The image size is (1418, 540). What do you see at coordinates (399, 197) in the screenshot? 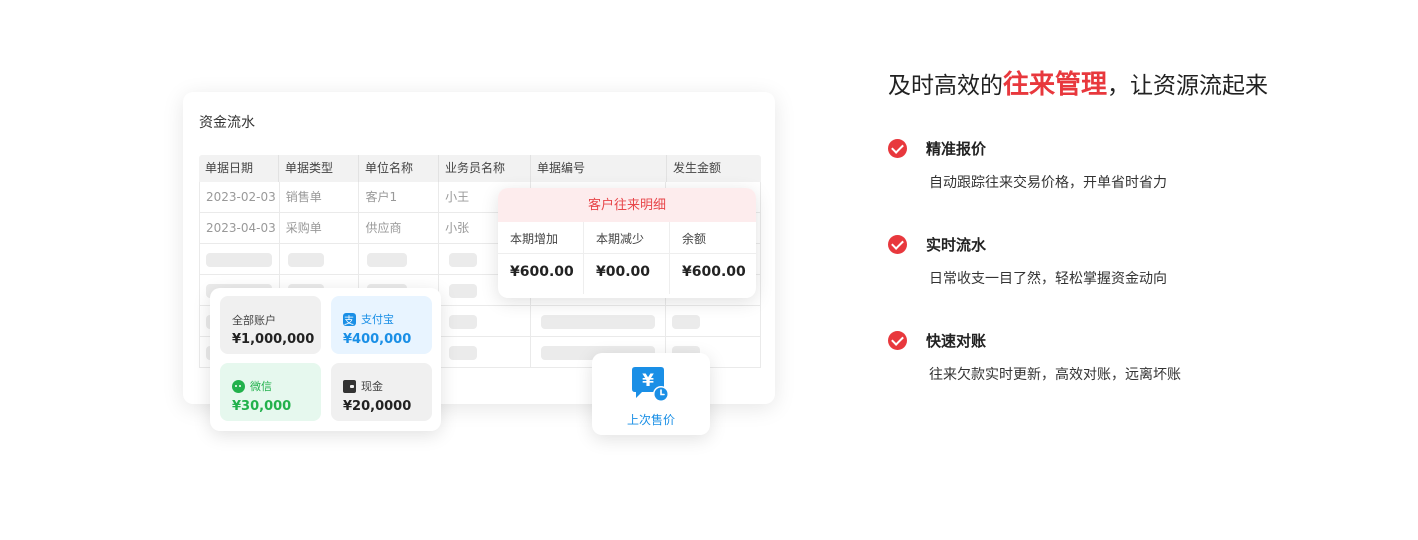
I see `cell-company: 客户1` at bounding box center [399, 197].